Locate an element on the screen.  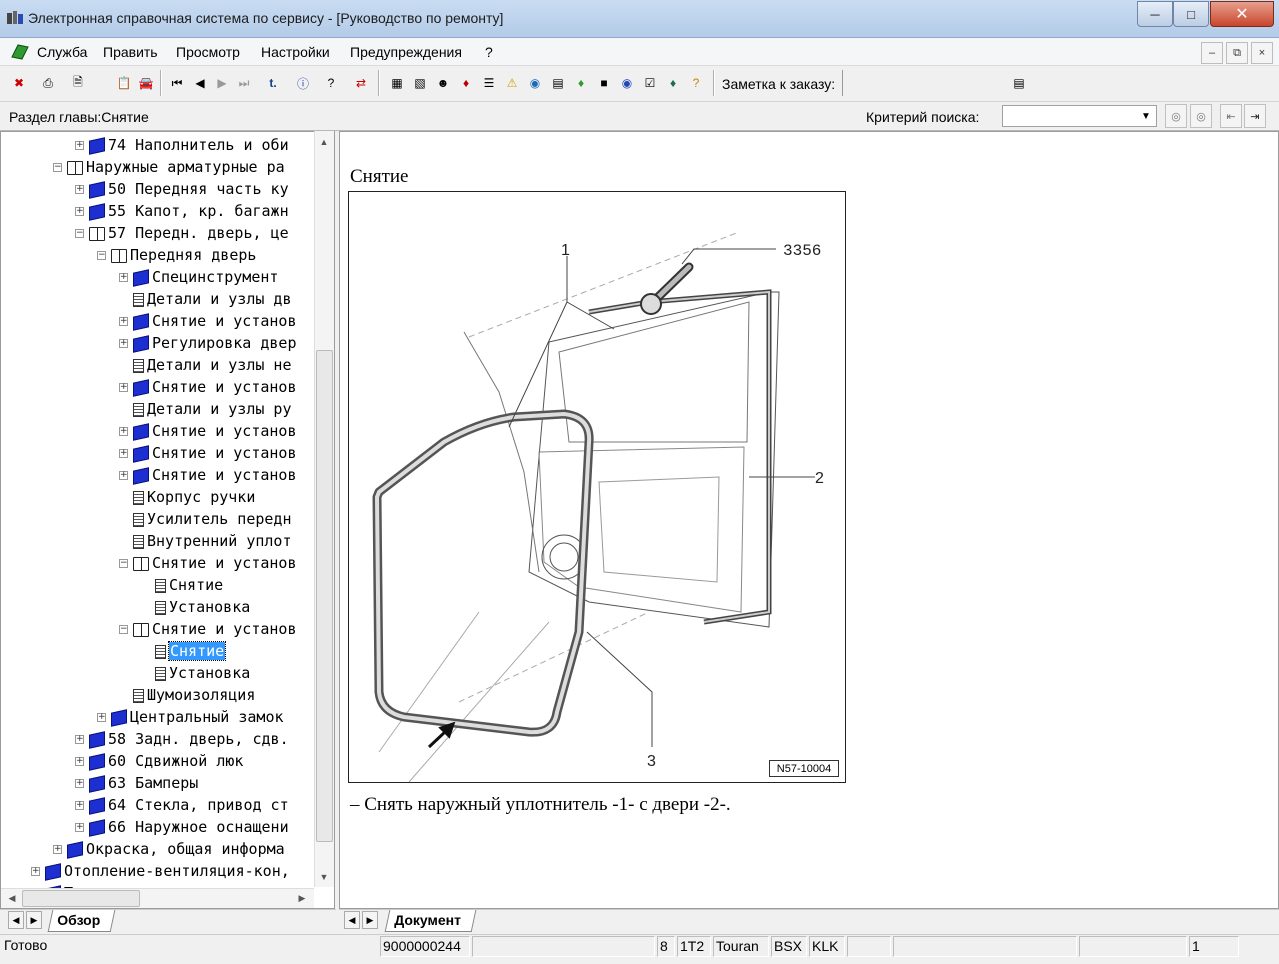
tree-item: Установка is located at coordinates (195, 673).